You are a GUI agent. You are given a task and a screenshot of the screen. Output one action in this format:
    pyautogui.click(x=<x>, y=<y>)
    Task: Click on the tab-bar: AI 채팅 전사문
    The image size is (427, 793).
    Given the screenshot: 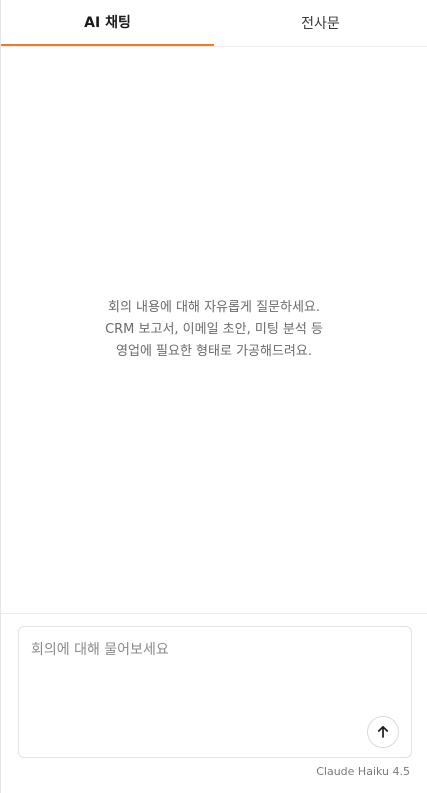 What is the action you would take?
    pyautogui.click(x=214, y=23)
    